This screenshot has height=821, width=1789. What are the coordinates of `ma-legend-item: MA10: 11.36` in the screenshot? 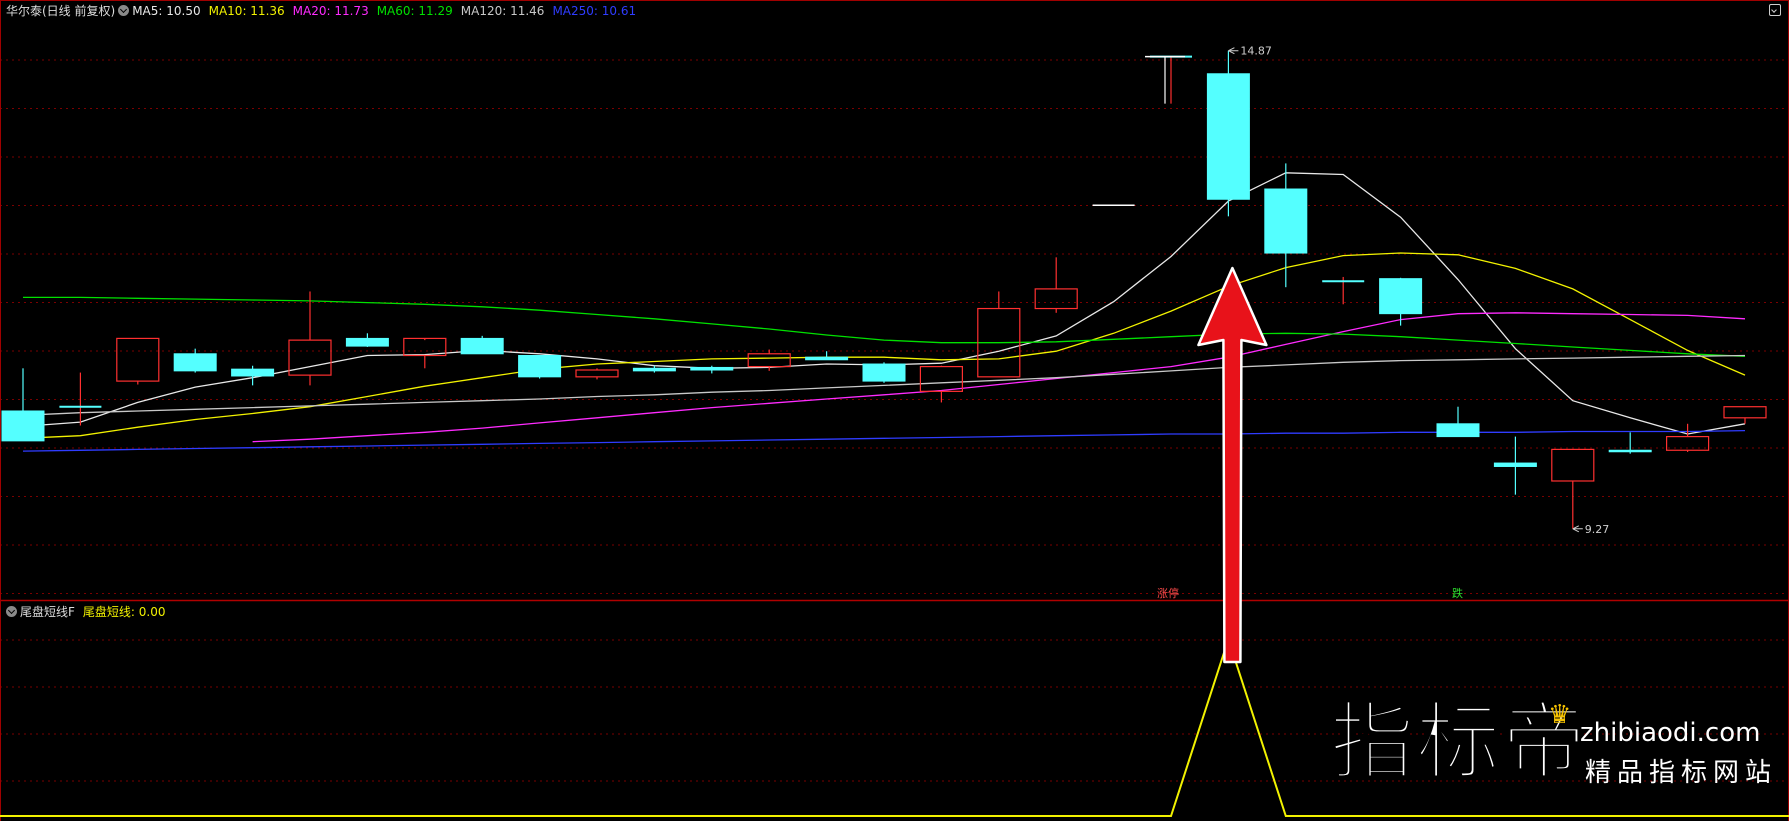 It's located at (246, 11).